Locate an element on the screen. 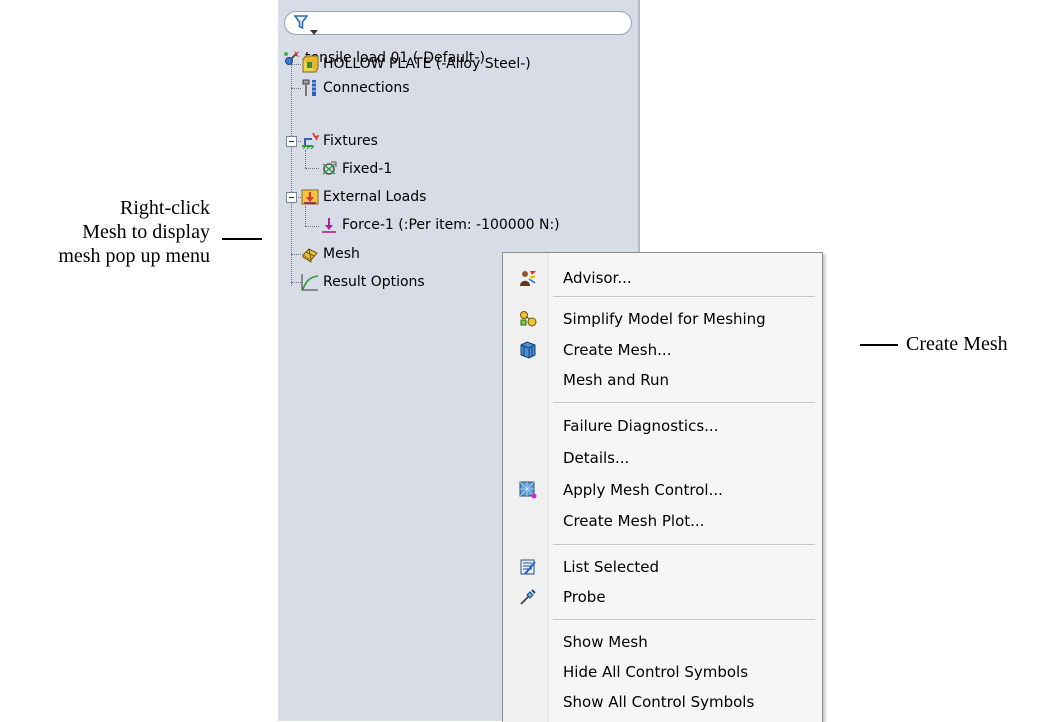 The image size is (1057, 722). tree-item-connections-label: Connections is located at coordinates (366, 88).